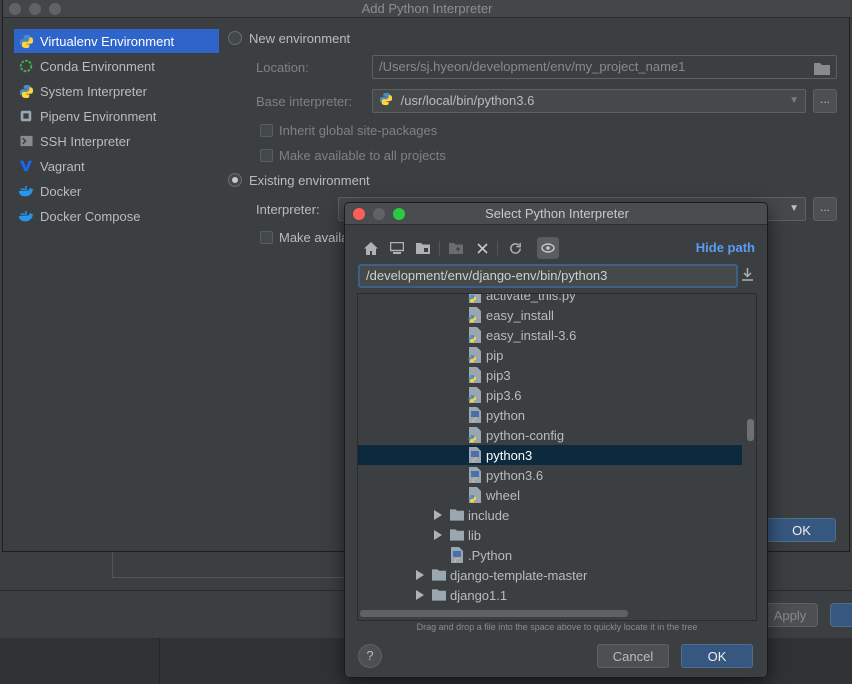 The height and width of the screenshot is (684, 852). What do you see at coordinates (490, 555) in the screenshot?
I see `tree-item-label: .Python` at bounding box center [490, 555].